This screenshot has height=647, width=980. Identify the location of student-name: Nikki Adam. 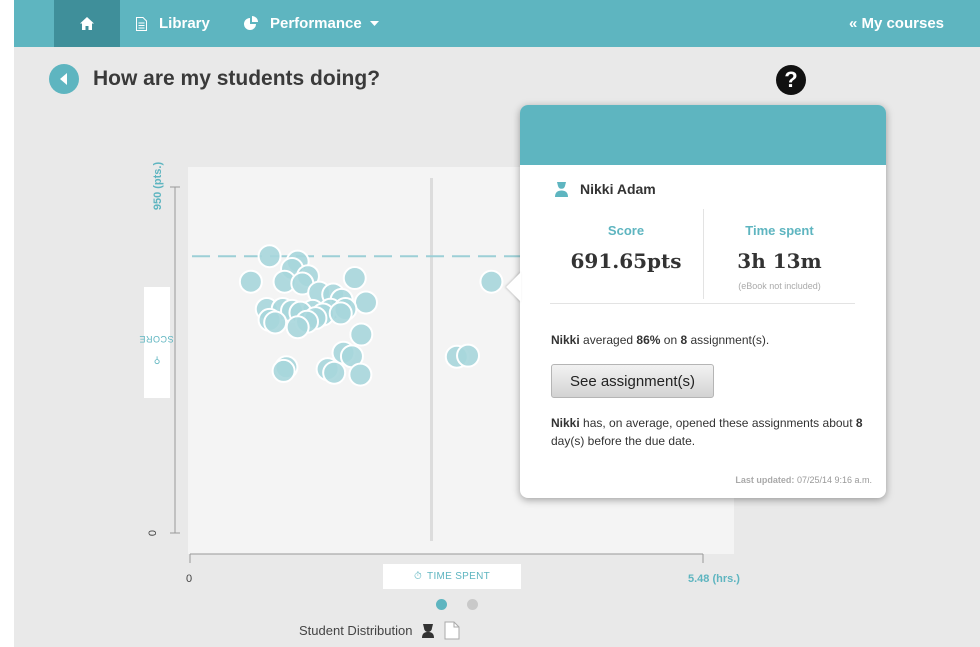
(618, 189).